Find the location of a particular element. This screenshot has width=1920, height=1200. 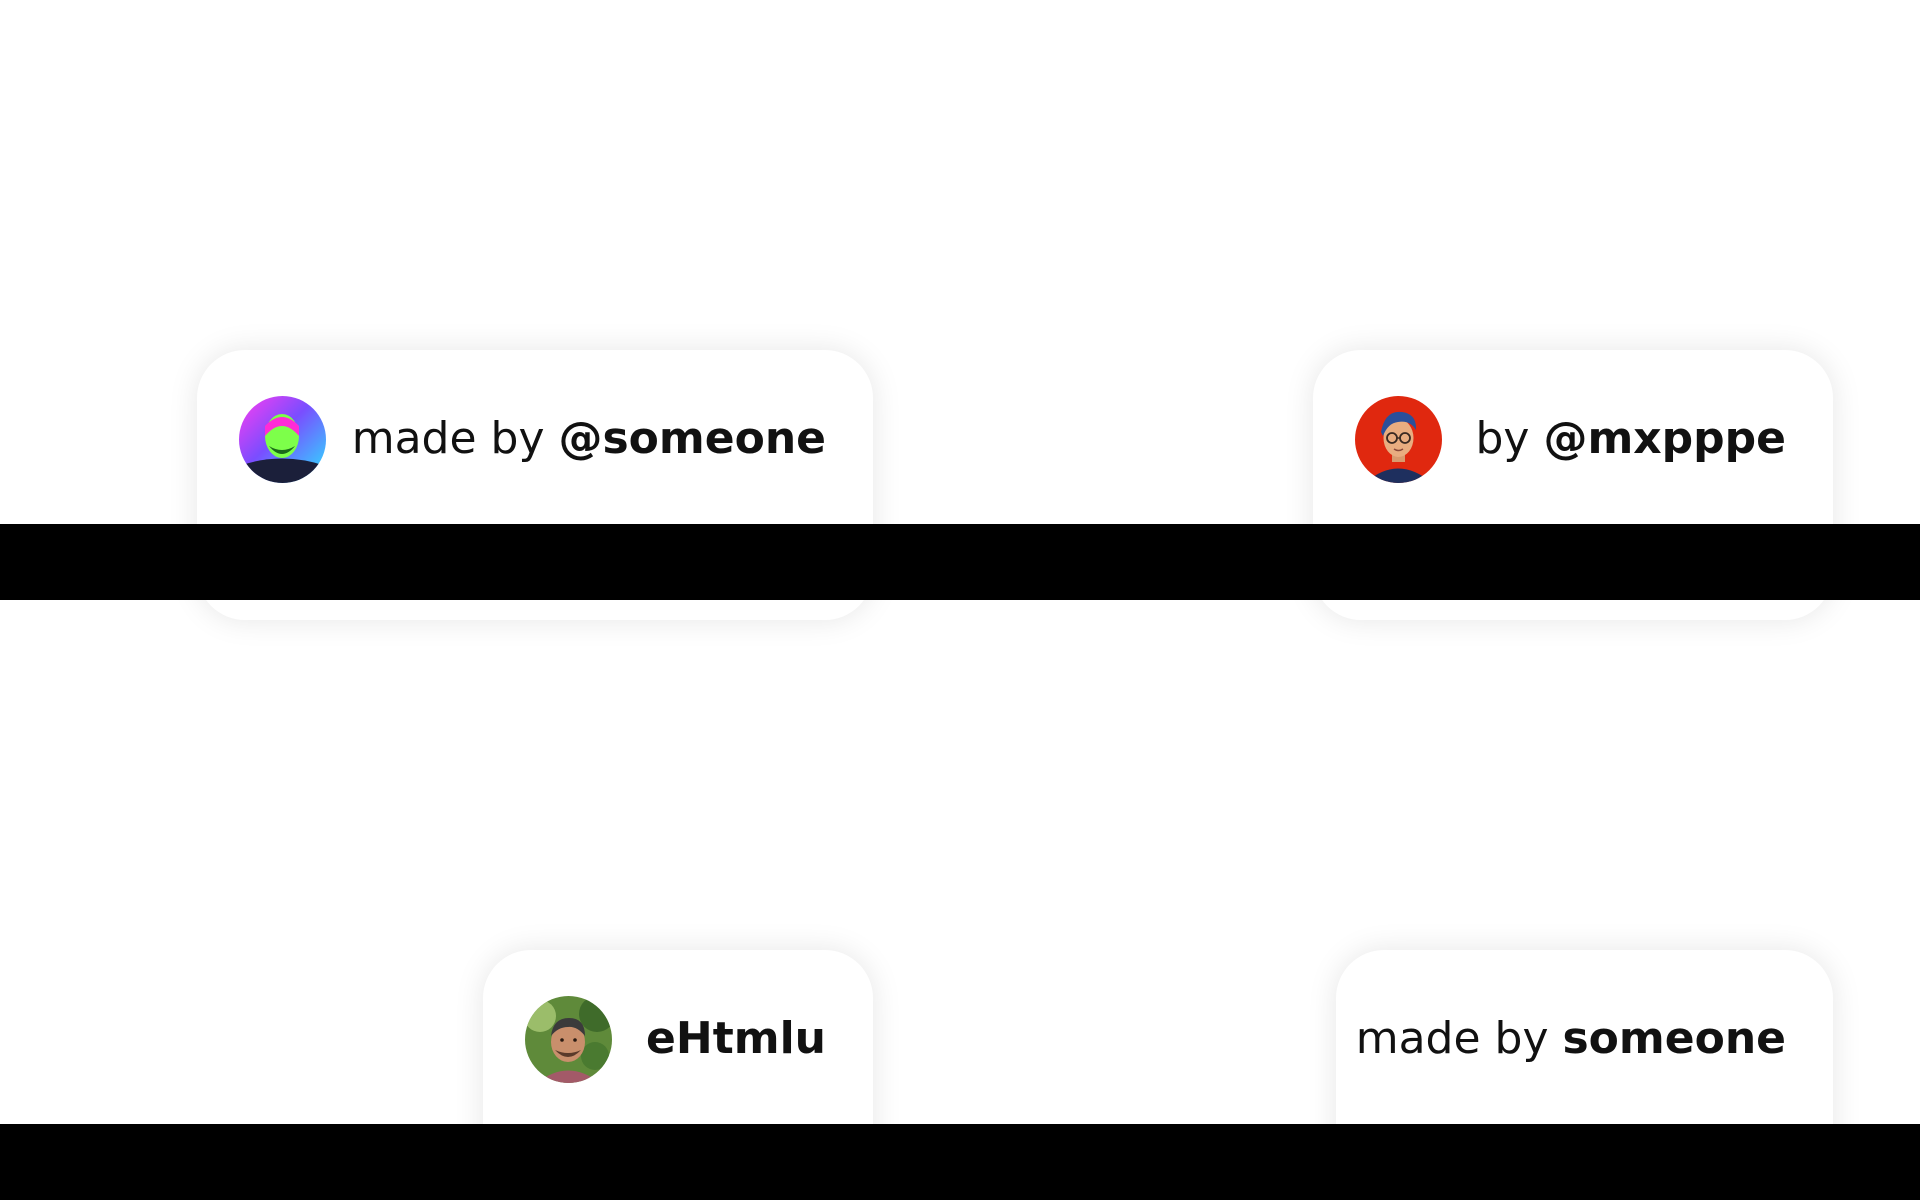

gradient-portrait-avatar is located at coordinates (282, 439).